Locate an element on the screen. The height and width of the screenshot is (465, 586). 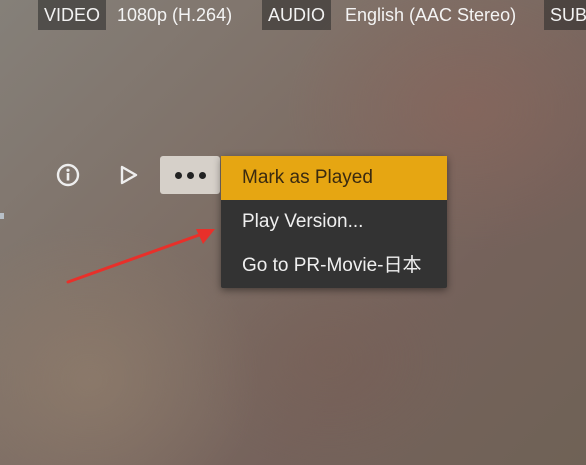
edge-indicator is located at coordinates (2, 216).